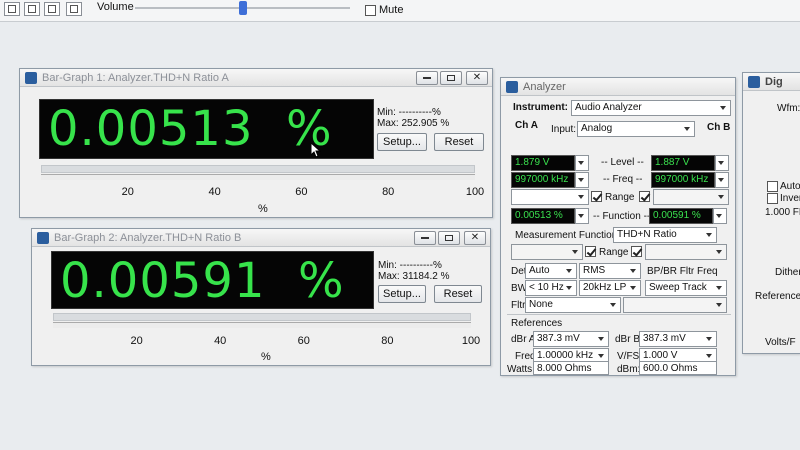 This screenshot has width=800, height=450. Describe the element at coordinates (544, 87) in the screenshot. I see `analyzer-title: Analyzer` at that location.